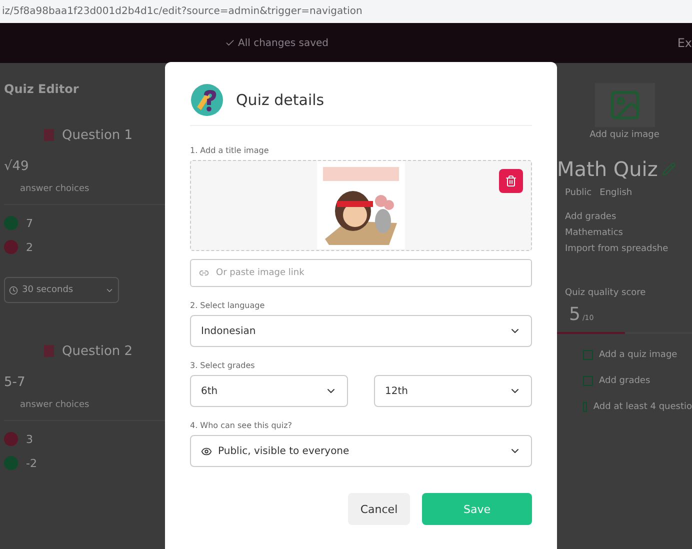  Describe the element at coordinates (642, 407) in the screenshot. I see `checklist-text: Add at least 4 questio` at that location.